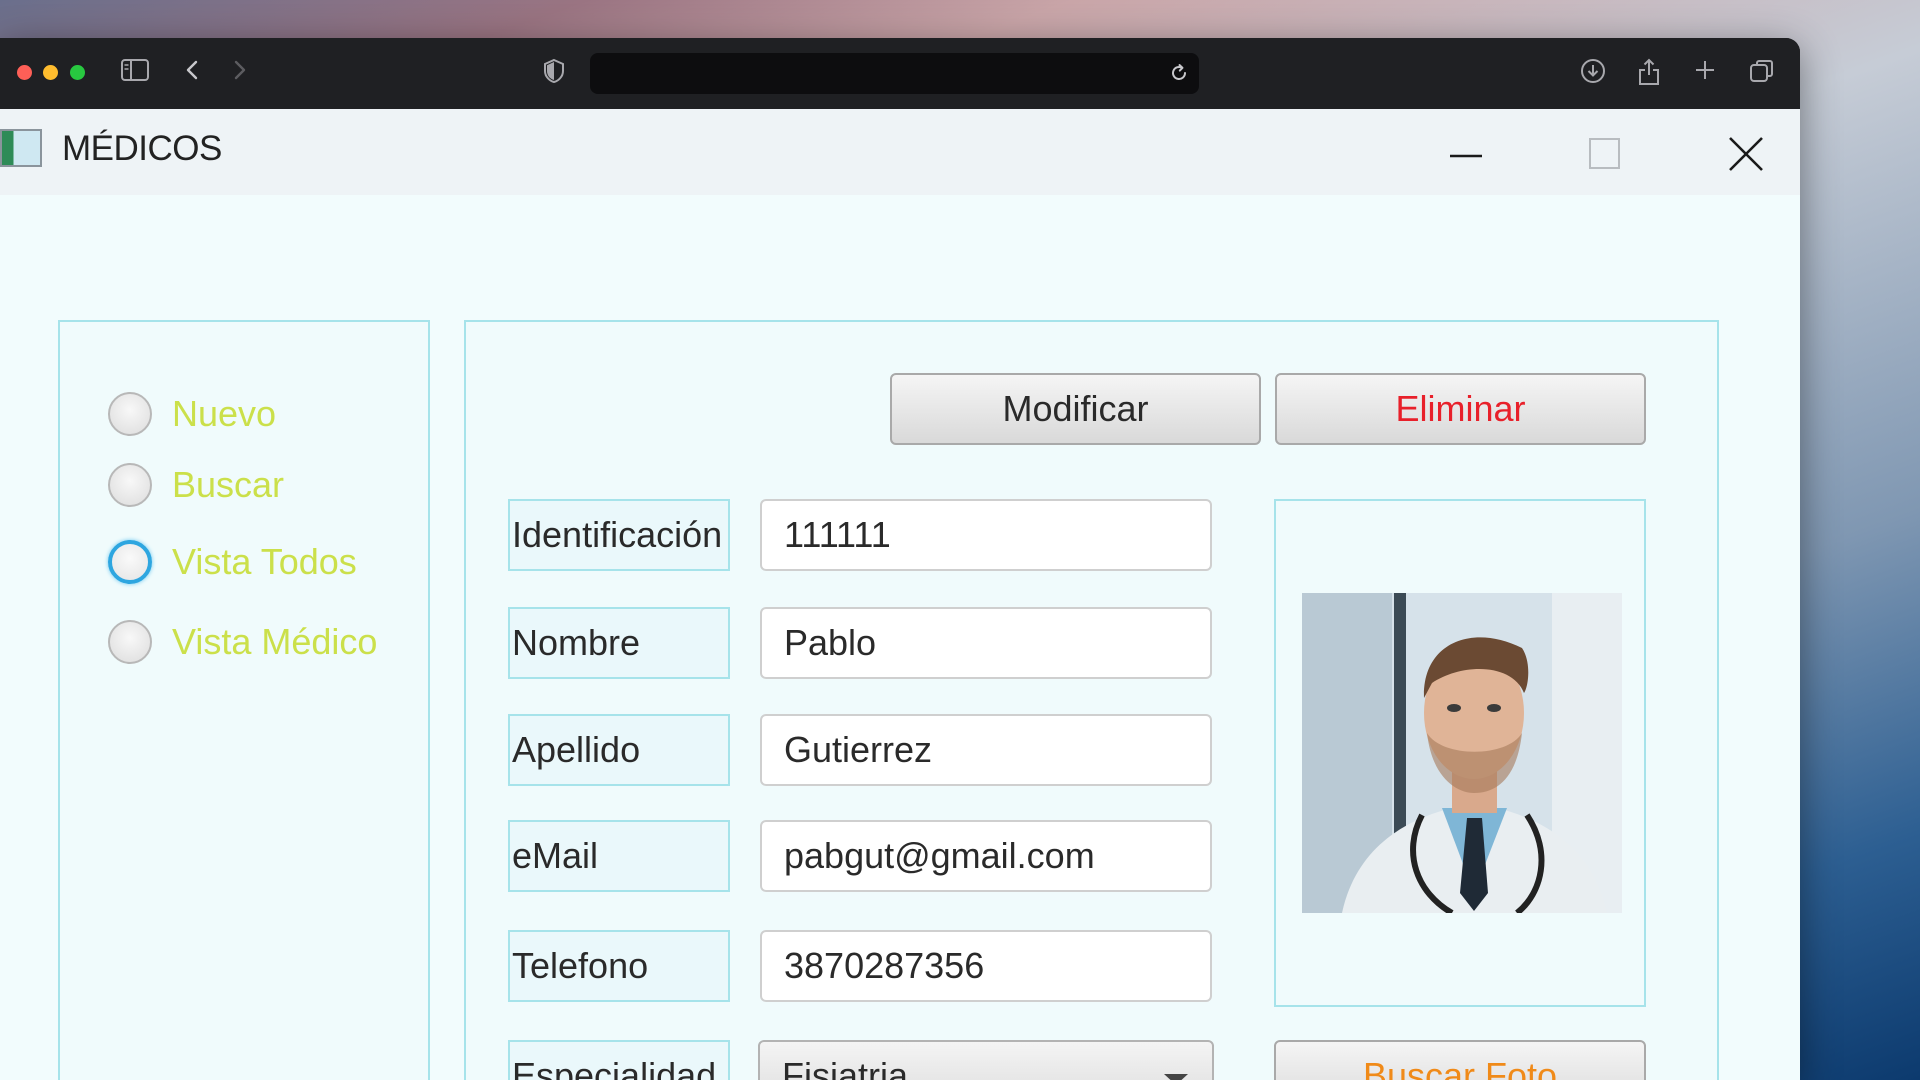  I want to click on specialty-value: Fisiatria, so click(845, 1067).